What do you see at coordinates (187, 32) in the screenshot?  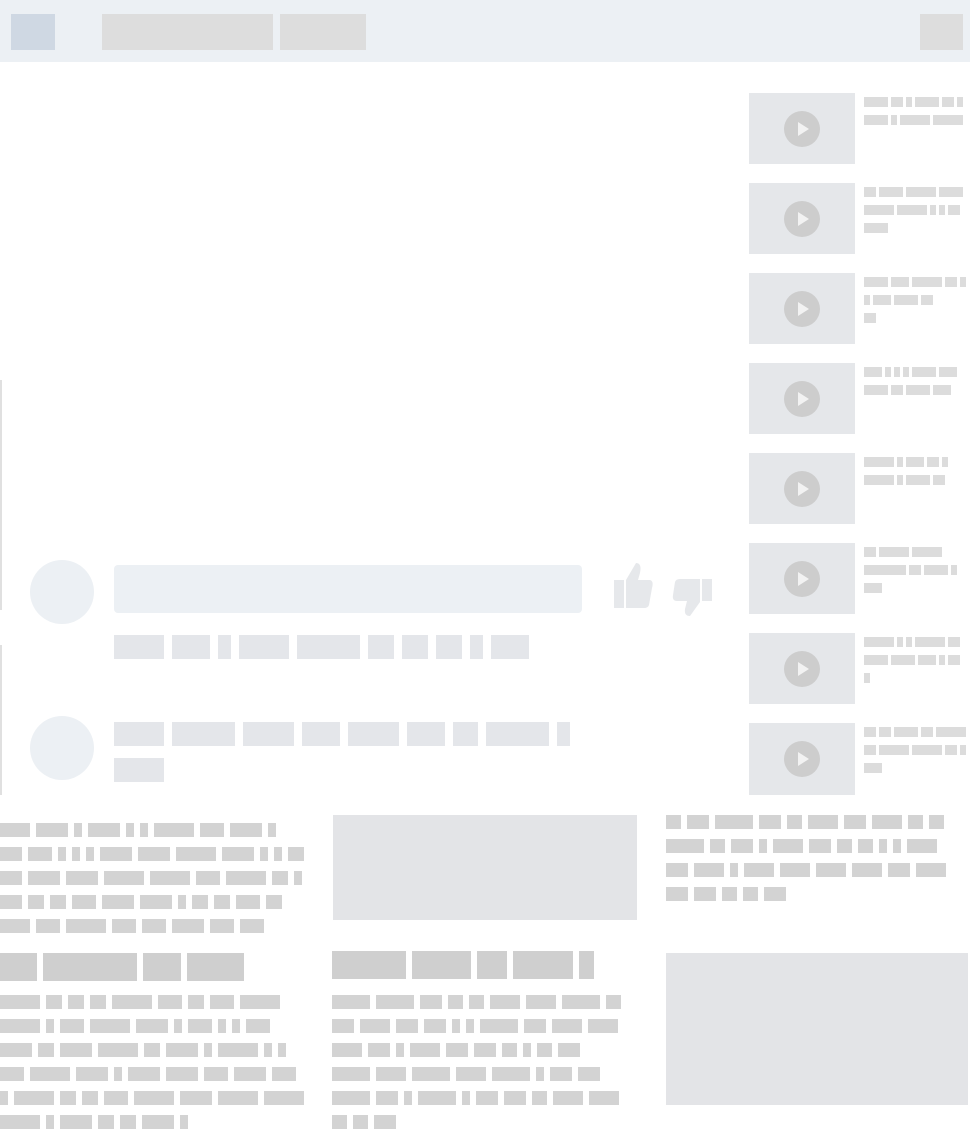 I see `search-placeholder` at bounding box center [187, 32].